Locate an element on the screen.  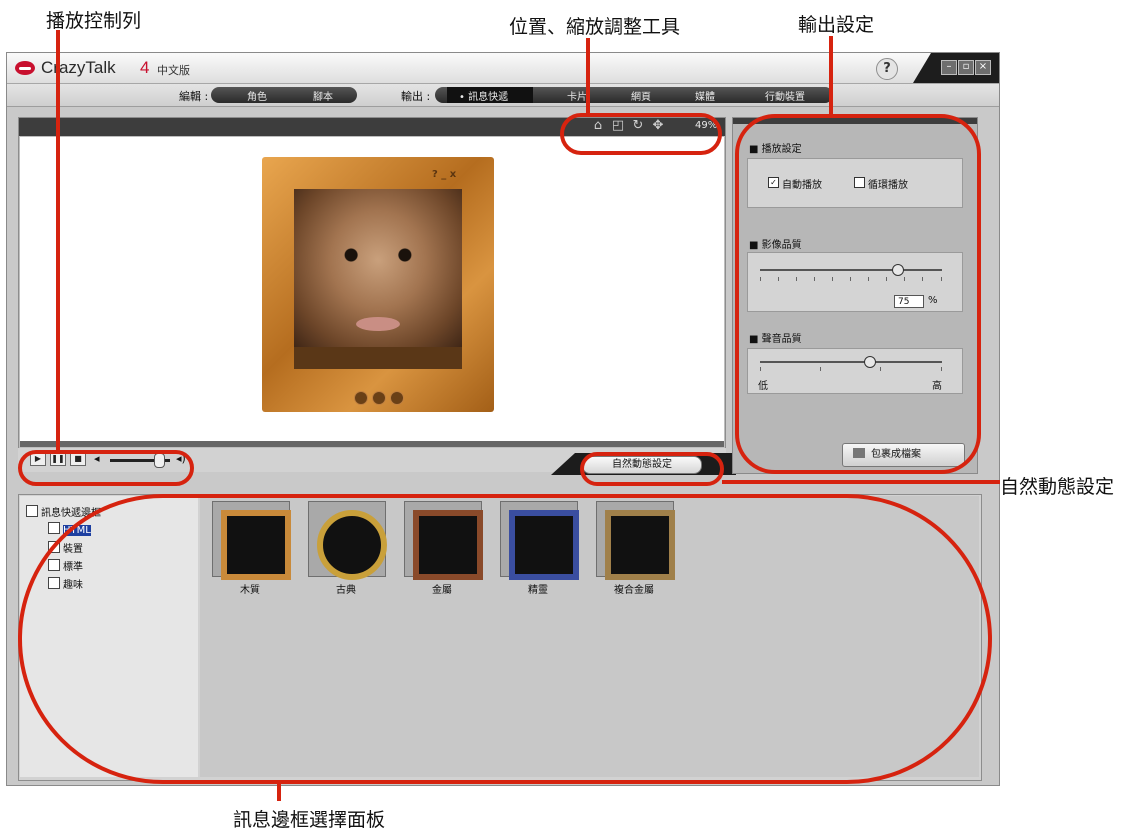
output-tab-web: 網頁 is located at coordinates (641, 95).